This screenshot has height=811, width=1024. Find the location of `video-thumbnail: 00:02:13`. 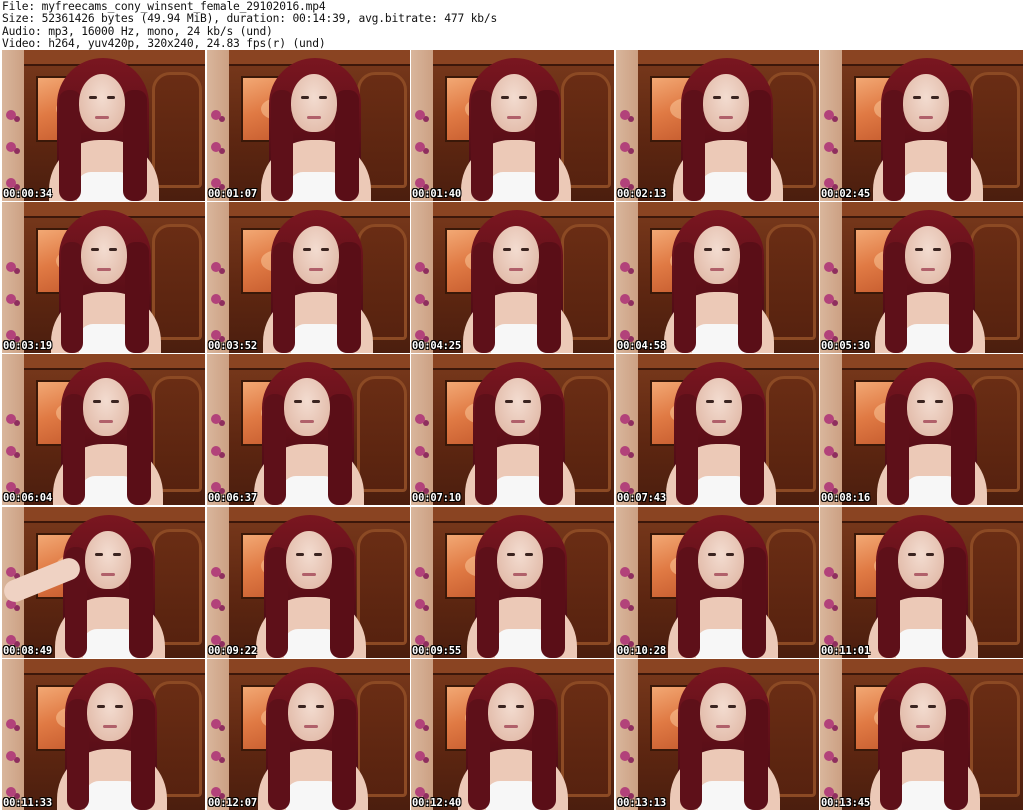

video-thumbnail: 00:02:13 is located at coordinates (717, 125).